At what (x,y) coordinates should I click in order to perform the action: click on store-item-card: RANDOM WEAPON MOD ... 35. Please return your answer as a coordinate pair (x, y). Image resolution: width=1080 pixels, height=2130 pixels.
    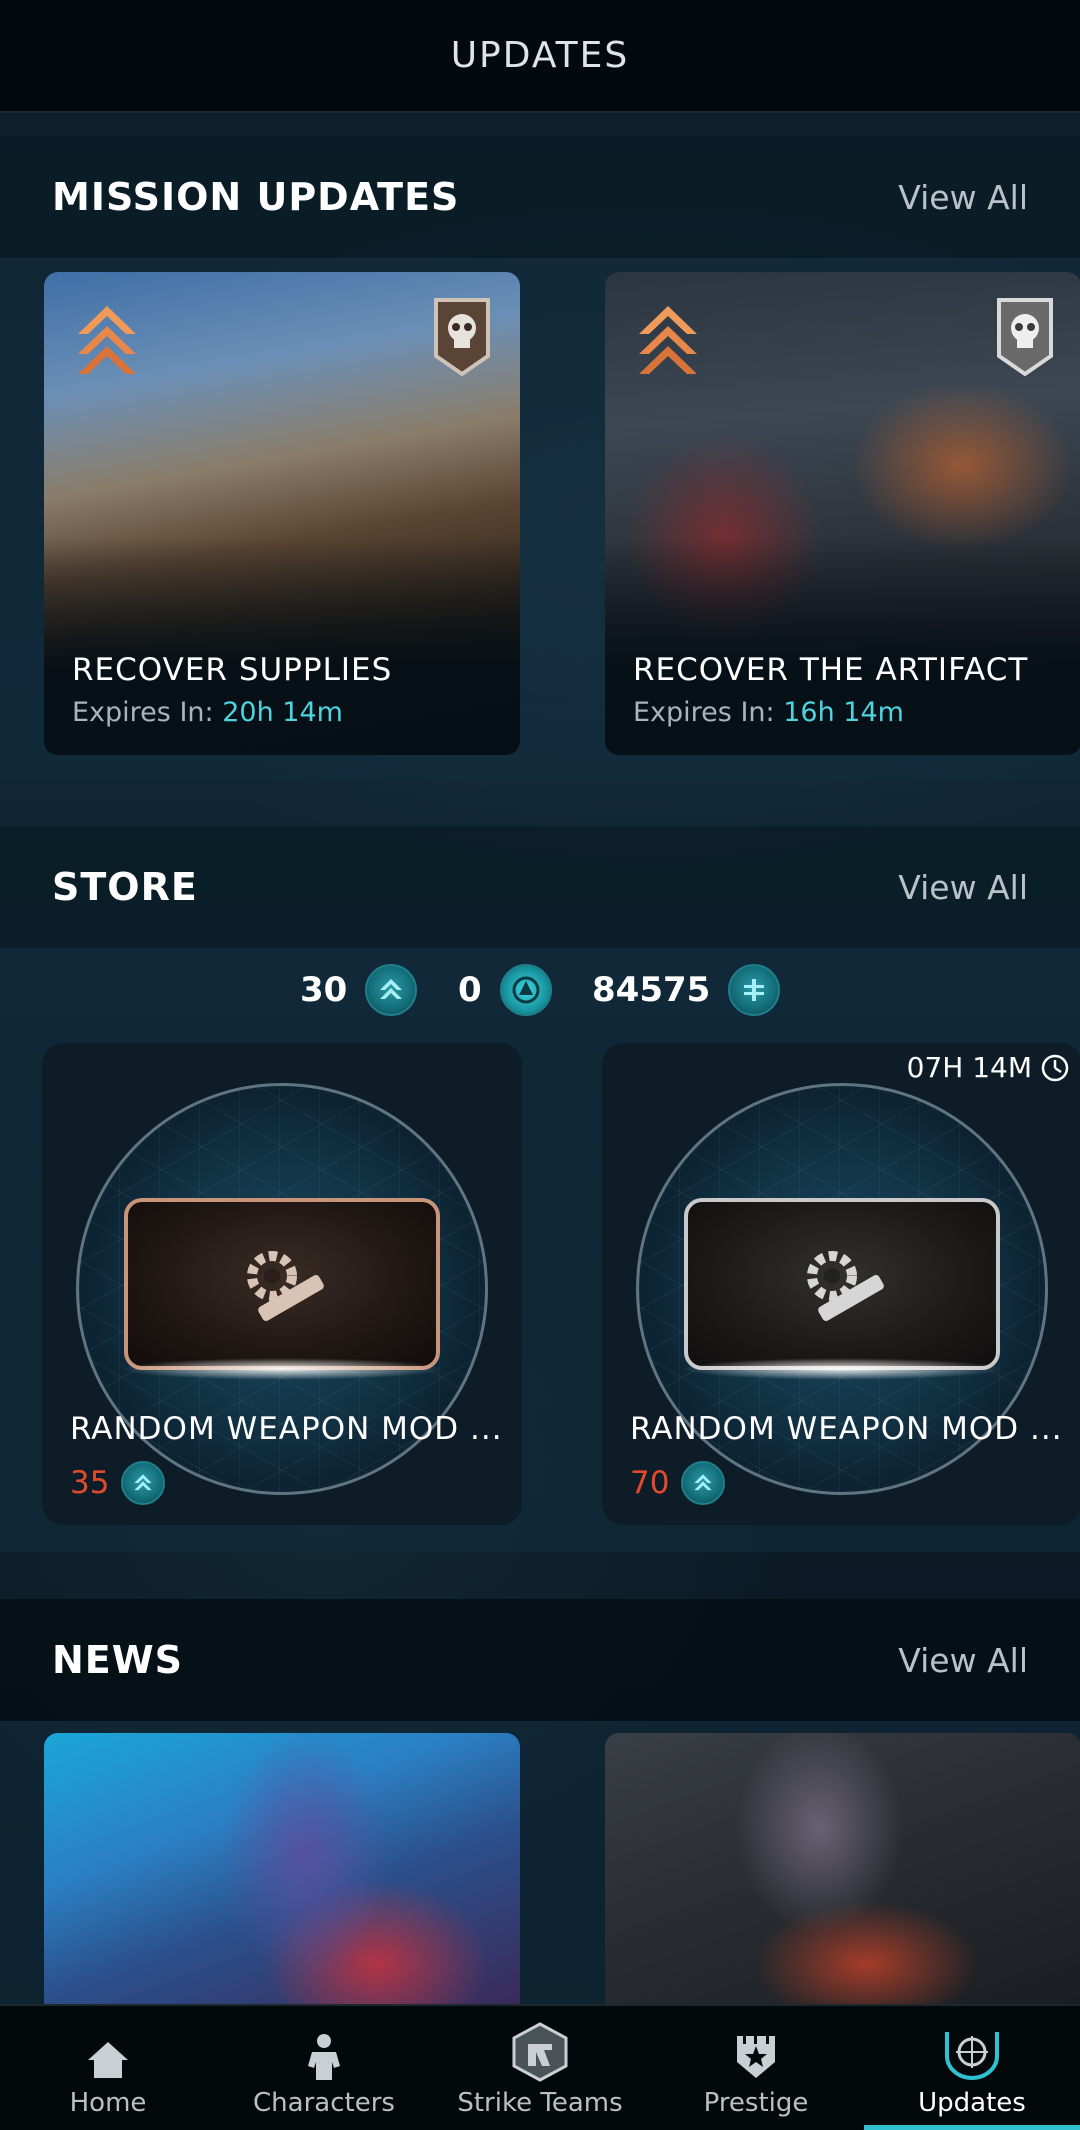
    Looking at the image, I should click on (282, 1284).